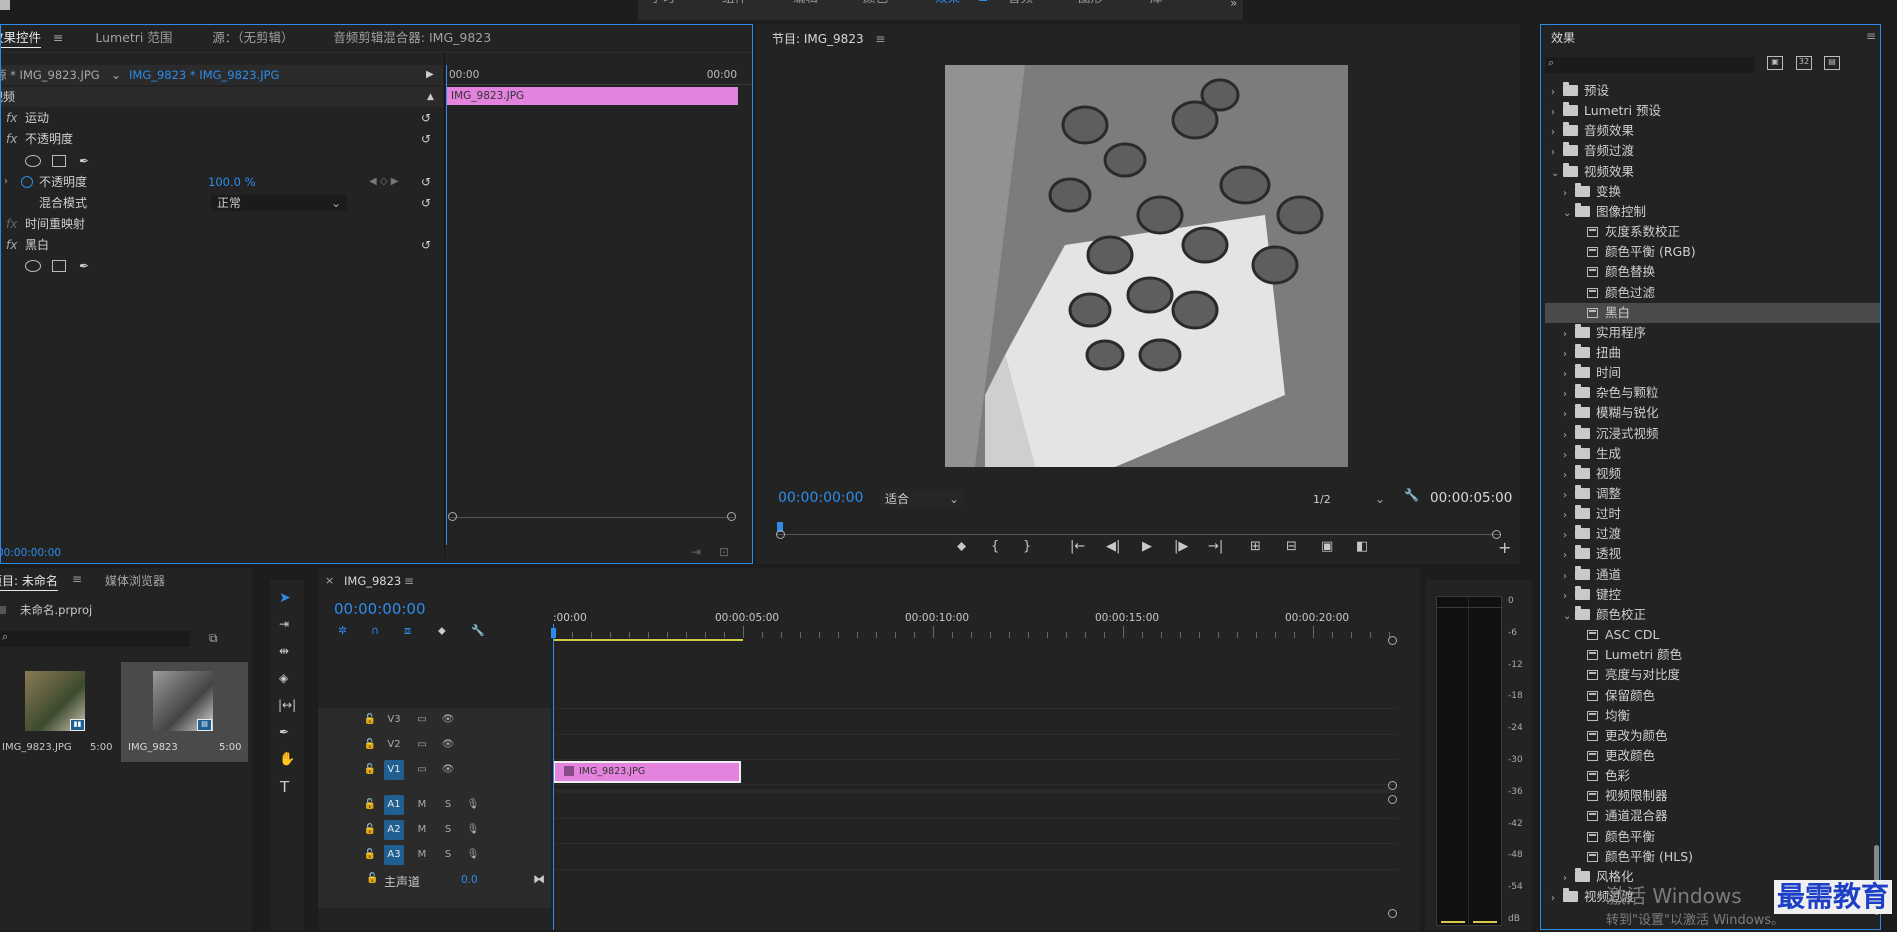  What do you see at coordinates (975, 779) in the screenshot?
I see `track-area: IMG_9823.JPG` at bounding box center [975, 779].